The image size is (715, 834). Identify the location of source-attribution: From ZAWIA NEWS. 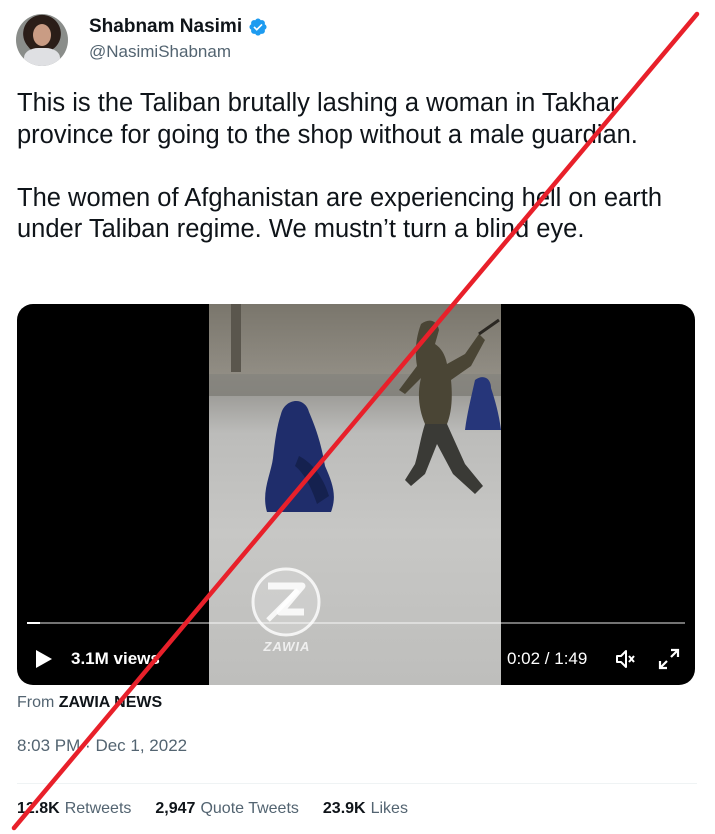
(89, 703).